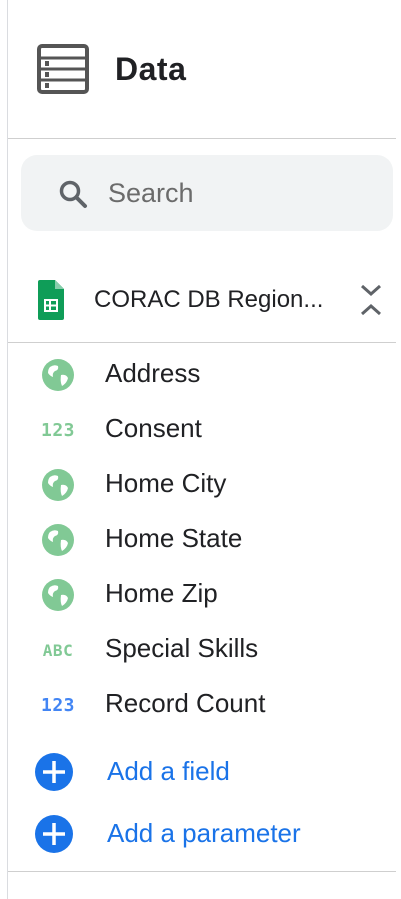 This screenshot has width=401, height=899. Describe the element at coordinates (168, 771) in the screenshot. I see `add-field-label: Add a field` at that location.